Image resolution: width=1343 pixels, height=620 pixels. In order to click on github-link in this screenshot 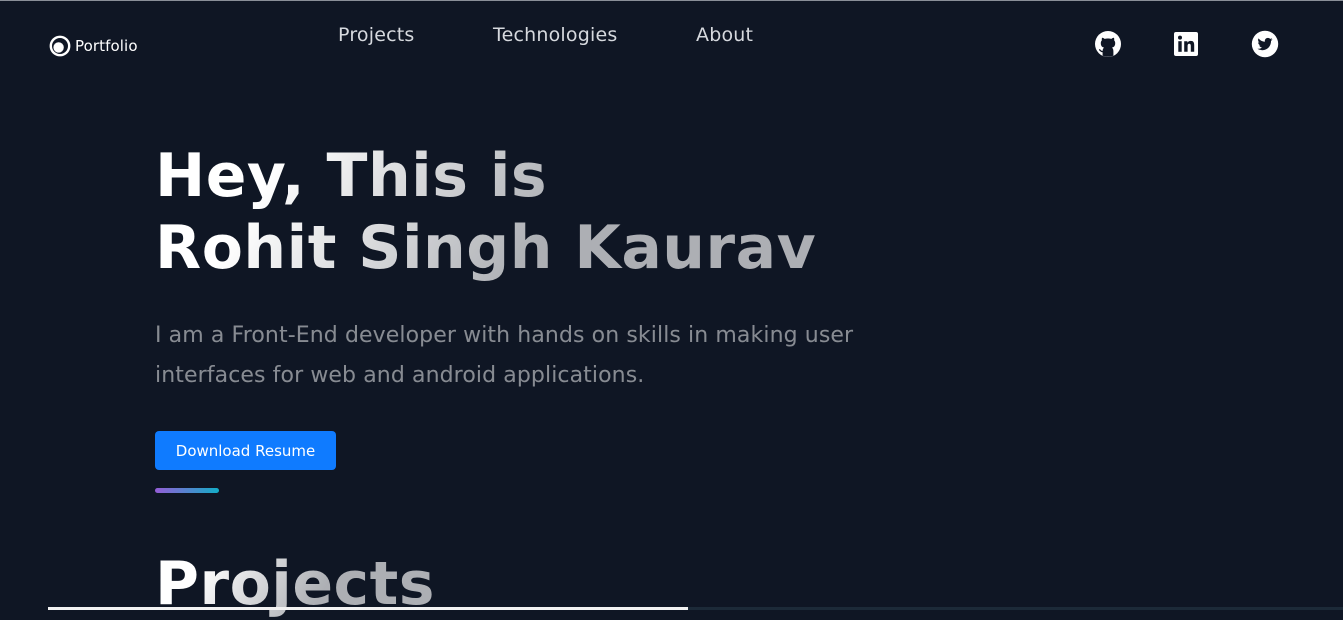, I will do `click(1108, 44)`.